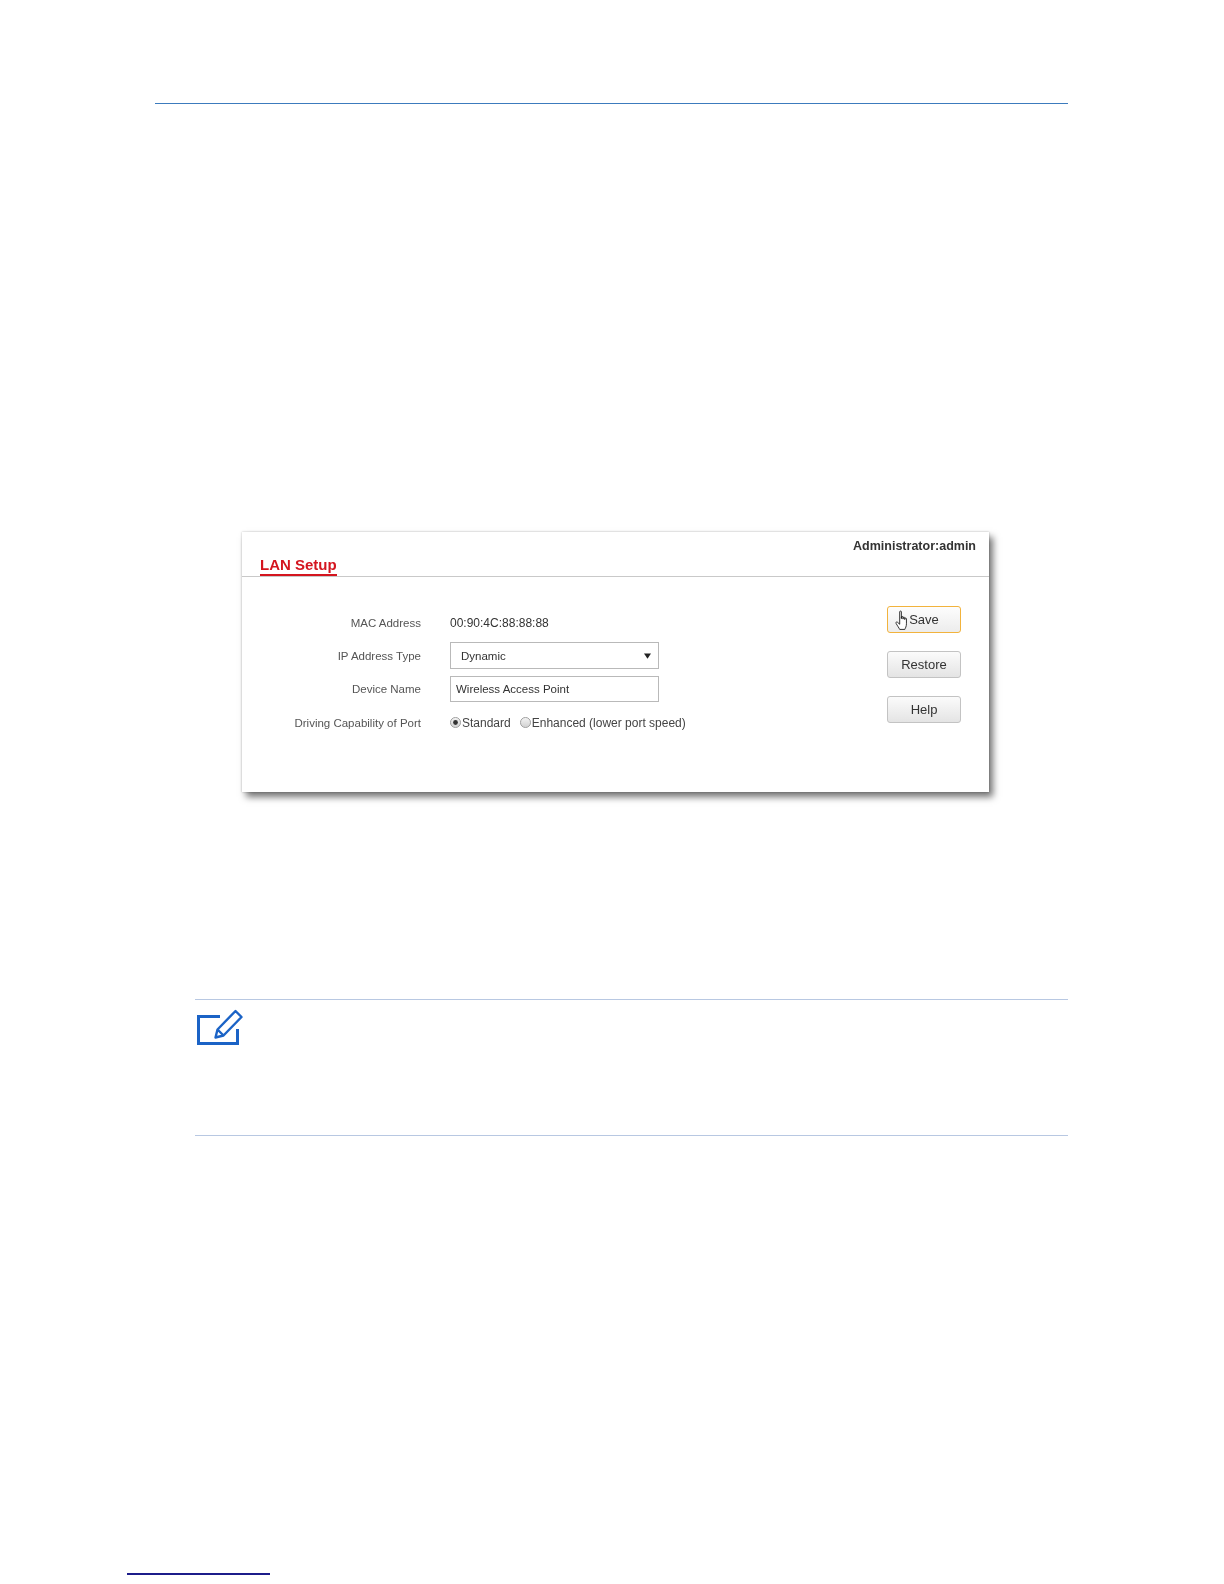  Describe the element at coordinates (924, 709) in the screenshot. I see `action-button: Help` at that location.